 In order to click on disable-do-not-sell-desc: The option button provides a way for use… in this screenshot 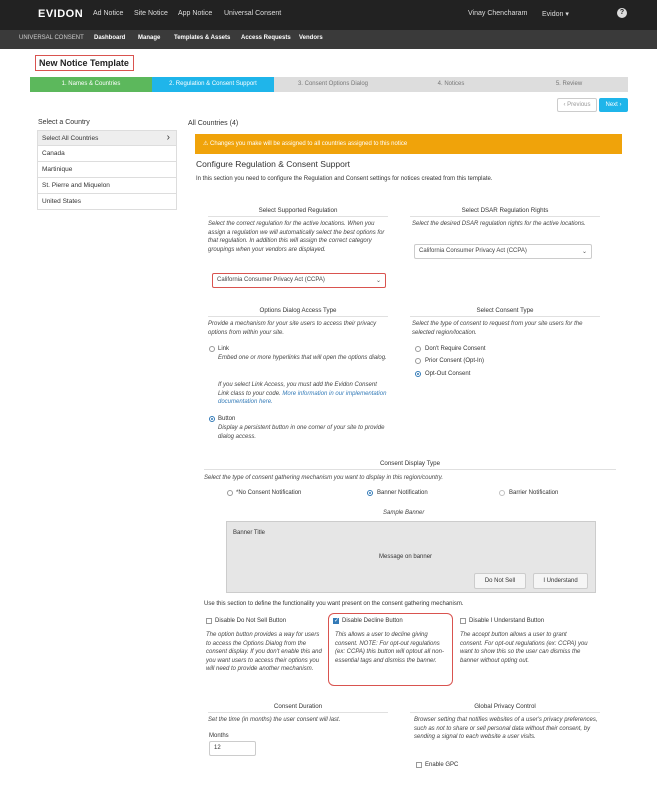, I will do `click(264, 652)`.